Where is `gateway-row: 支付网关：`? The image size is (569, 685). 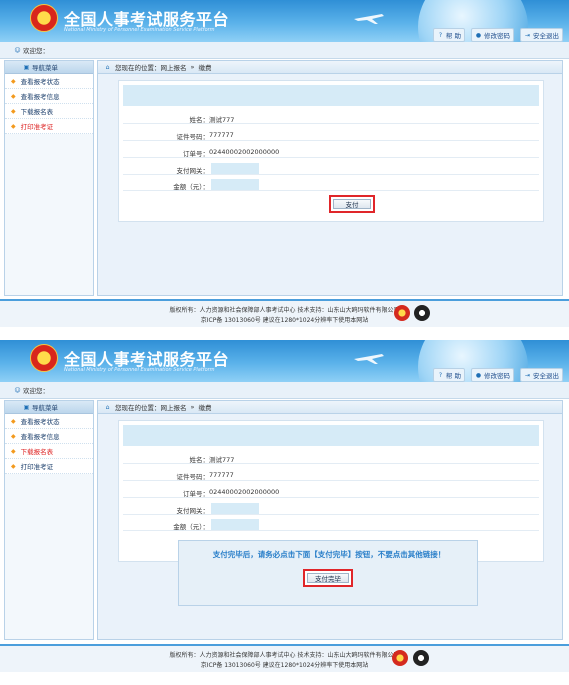 gateway-row: 支付网关： is located at coordinates (331, 168).